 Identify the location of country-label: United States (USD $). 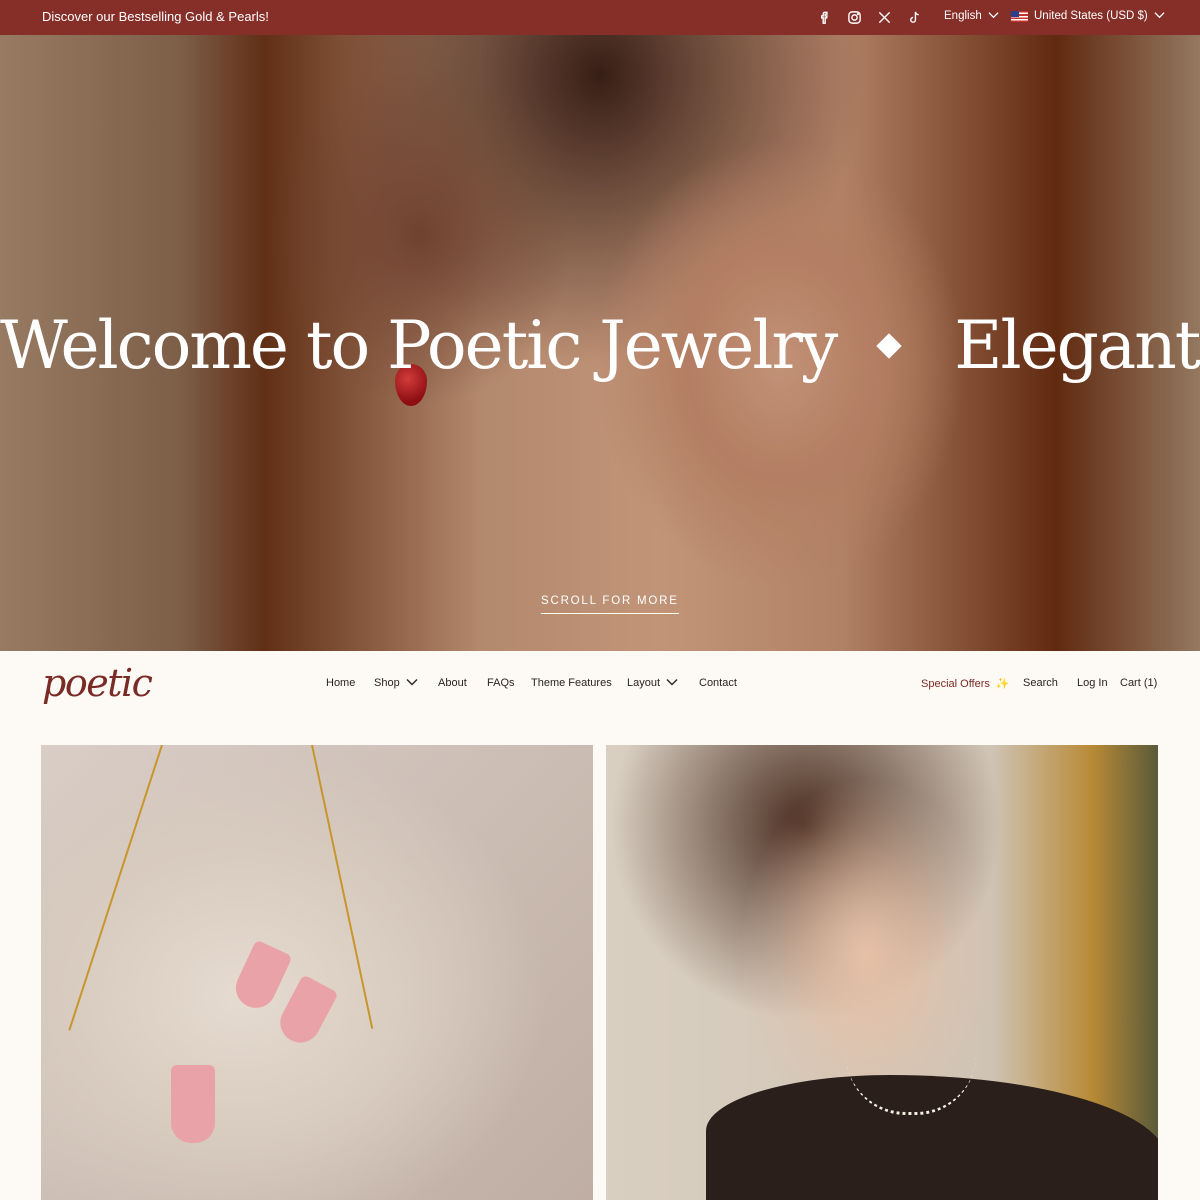
(1091, 16).